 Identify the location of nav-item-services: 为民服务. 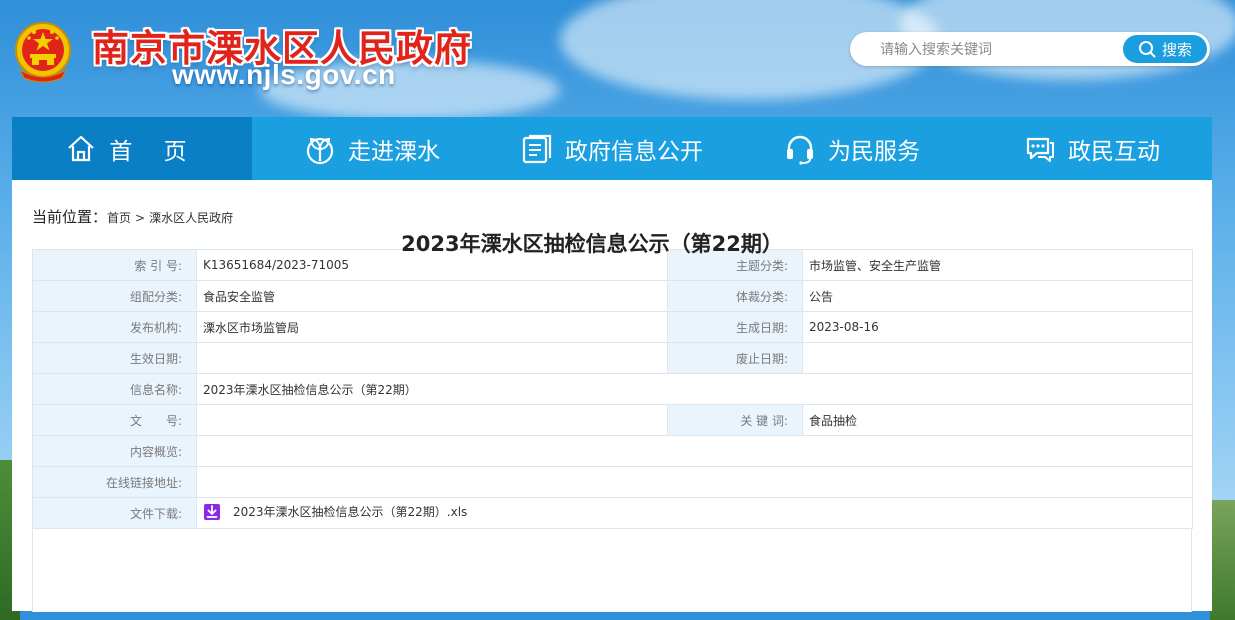
(852, 148).